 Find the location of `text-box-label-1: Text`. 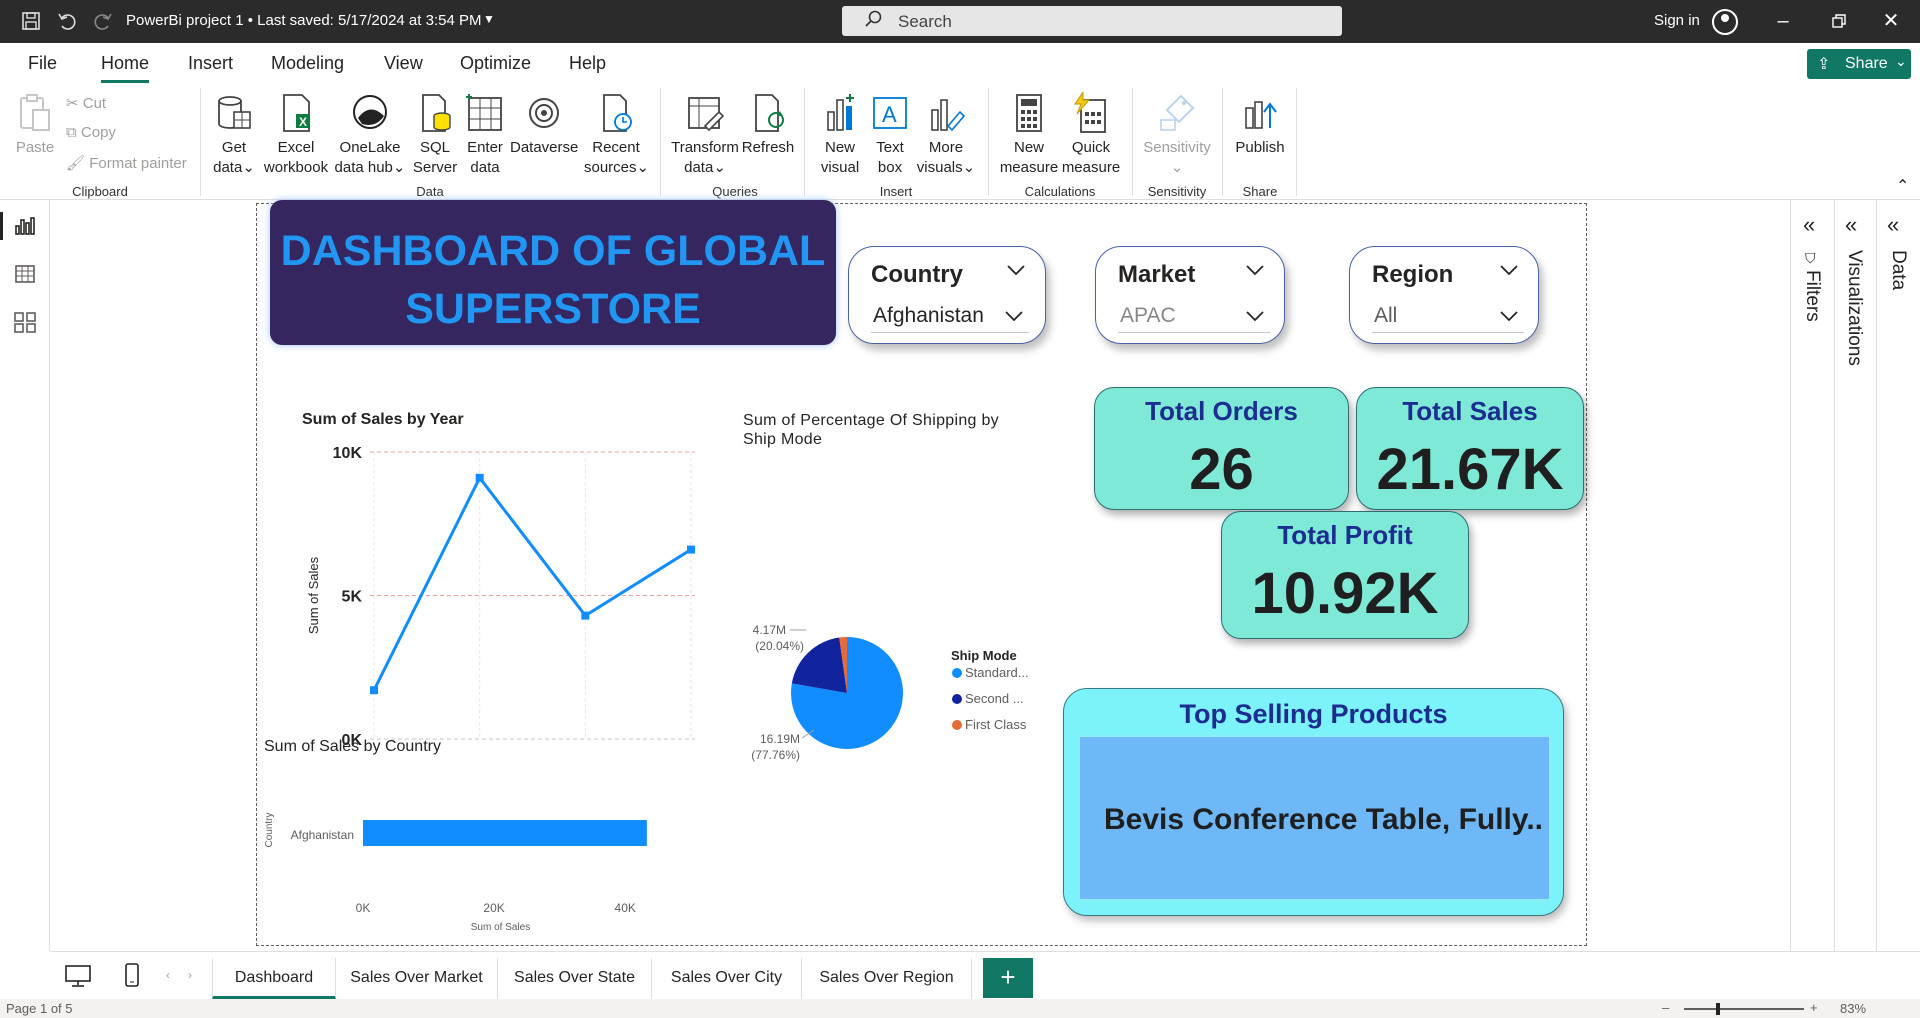

text-box-label-1: Text is located at coordinates (890, 147).